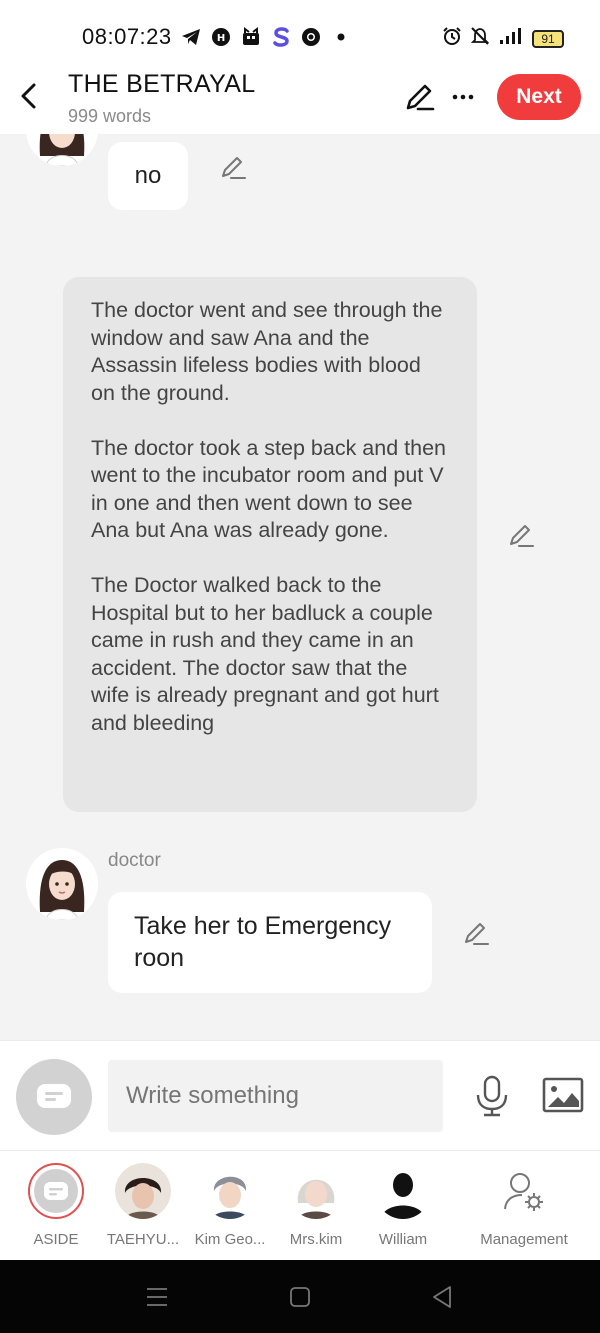 The height and width of the screenshot is (1333, 600). I want to click on character-label: William, so click(403, 1239).